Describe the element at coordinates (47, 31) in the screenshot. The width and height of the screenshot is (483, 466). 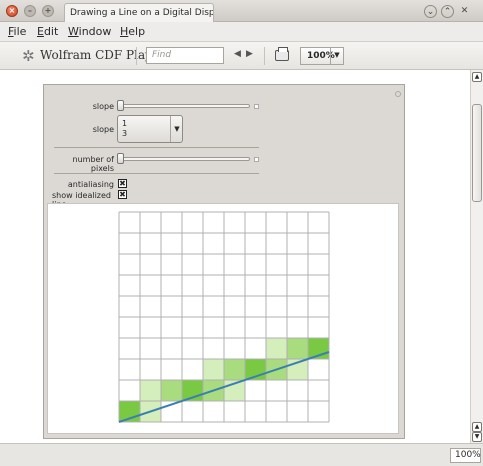
I see `menu-edit: Edit` at that location.